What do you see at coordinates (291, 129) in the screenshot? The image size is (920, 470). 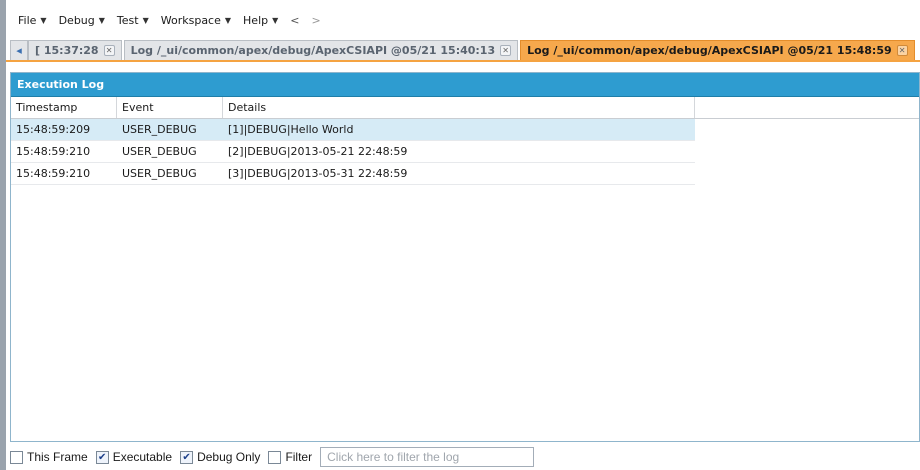 I see `cell-details: [1]|DEBUG|Hello World` at bounding box center [291, 129].